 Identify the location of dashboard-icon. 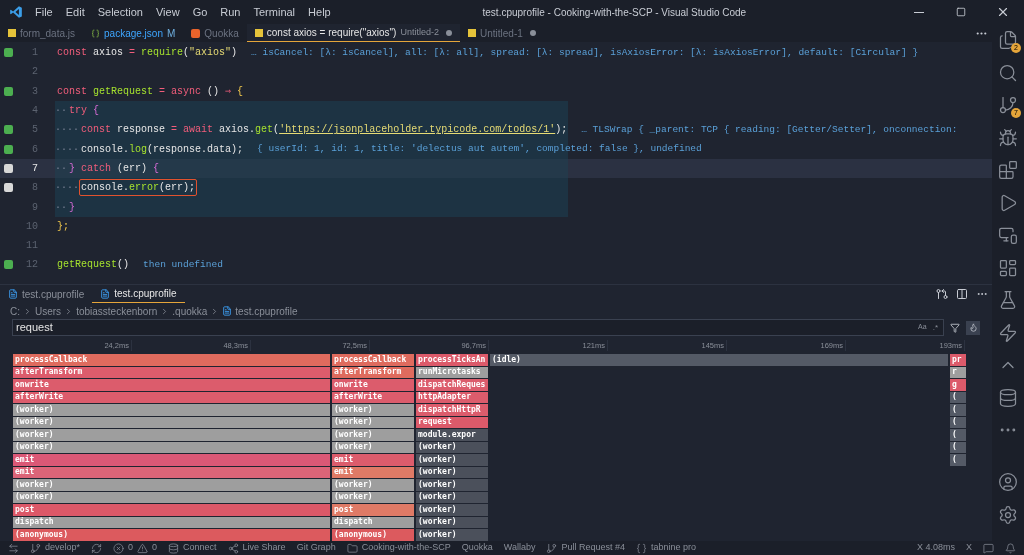
(1008, 267).